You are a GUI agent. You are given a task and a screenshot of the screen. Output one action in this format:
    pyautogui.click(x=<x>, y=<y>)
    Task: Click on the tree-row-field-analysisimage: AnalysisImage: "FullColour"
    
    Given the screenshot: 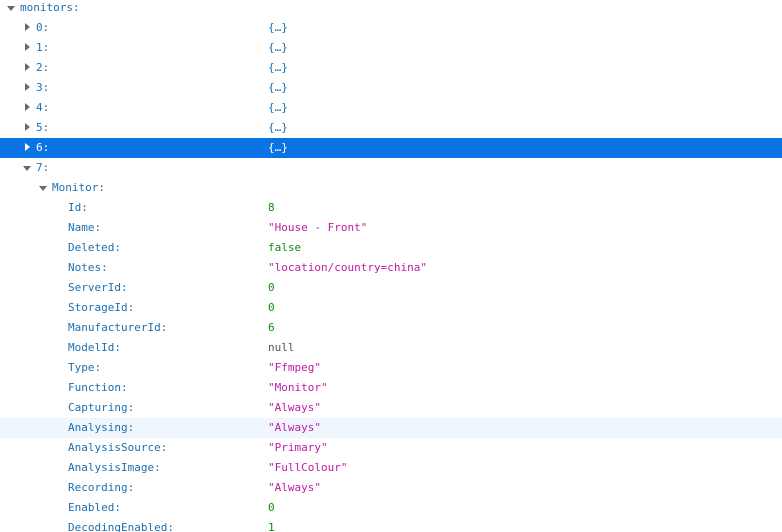 What is the action you would take?
    pyautogui.click(x=391, y=468)
    